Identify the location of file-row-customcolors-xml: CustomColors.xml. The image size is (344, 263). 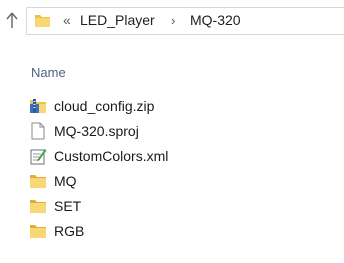
(172, 156).